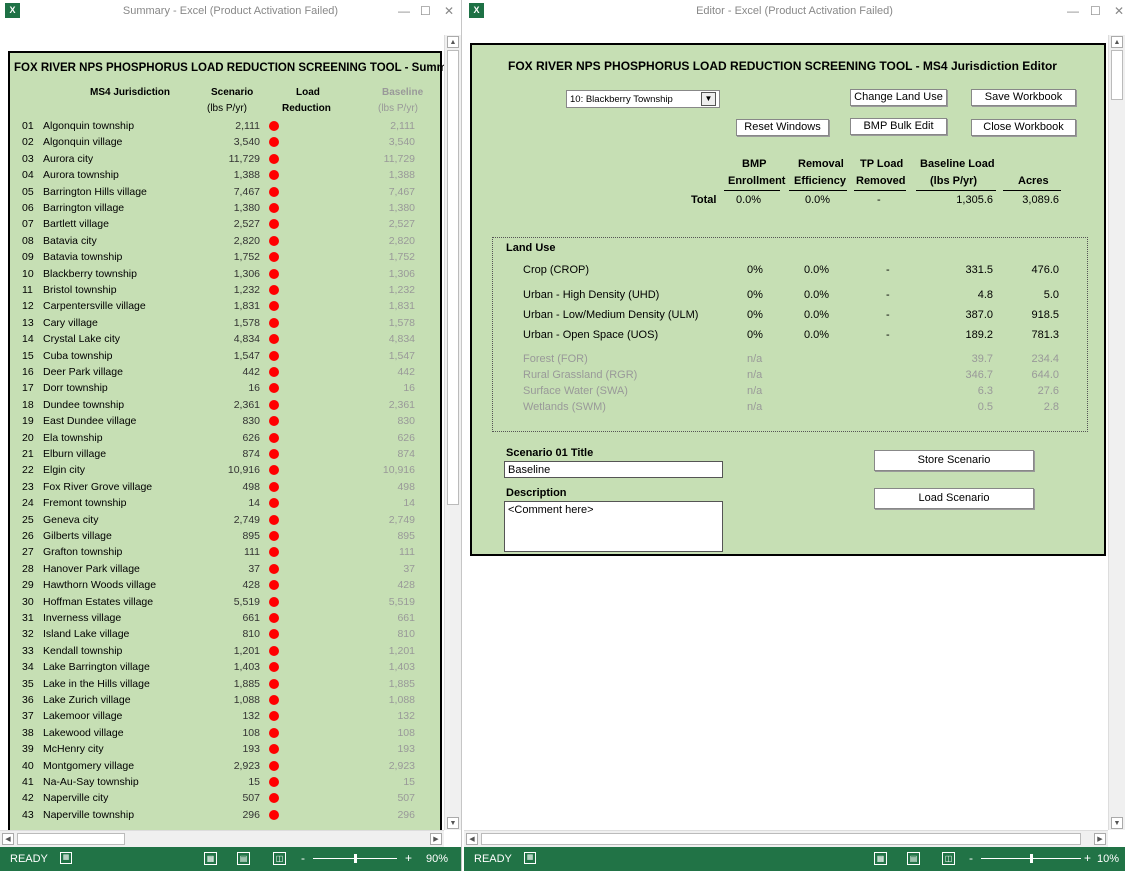 The width and height of the screenshot is (1125, 871). Describe the element at coordinates (821, 164) in the screenshot. I see `header-removal: Removal` at that location.